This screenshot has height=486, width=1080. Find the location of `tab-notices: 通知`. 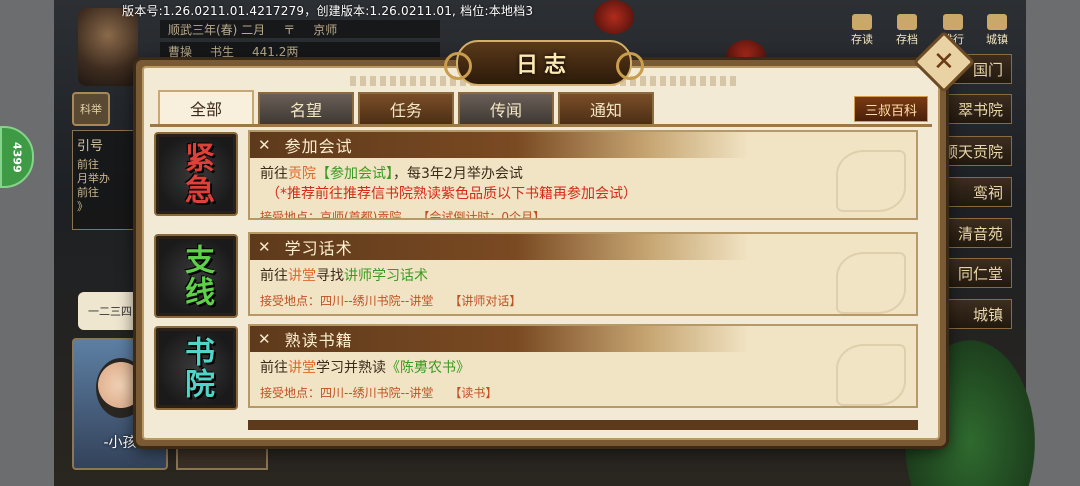

tab-notices: 通知 is located at coordinates (606, 108).